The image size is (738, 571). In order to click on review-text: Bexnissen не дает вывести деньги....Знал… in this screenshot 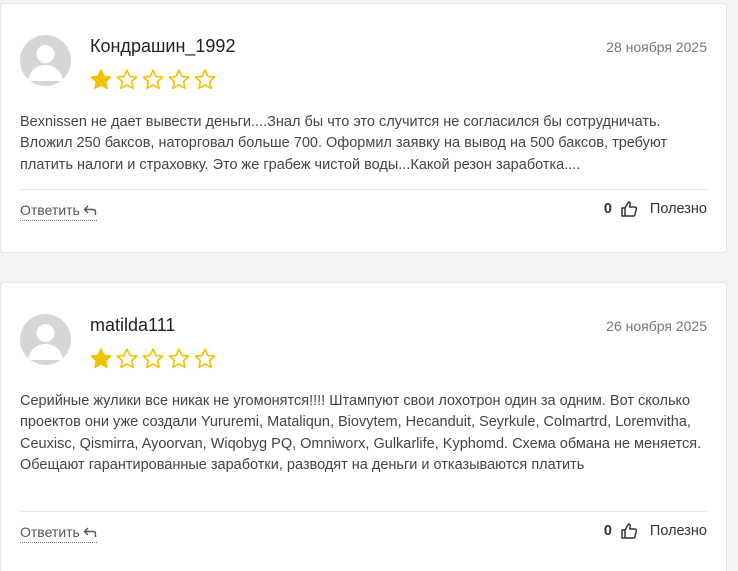, I will do `click(344, 143)`.